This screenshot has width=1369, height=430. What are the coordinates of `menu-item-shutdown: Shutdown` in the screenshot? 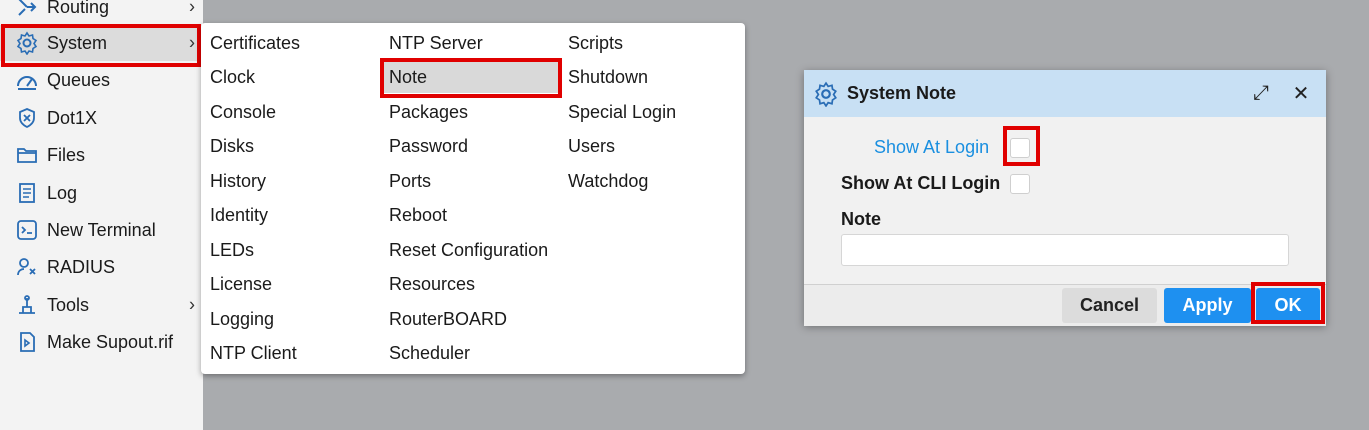 It's located at (604, 77).